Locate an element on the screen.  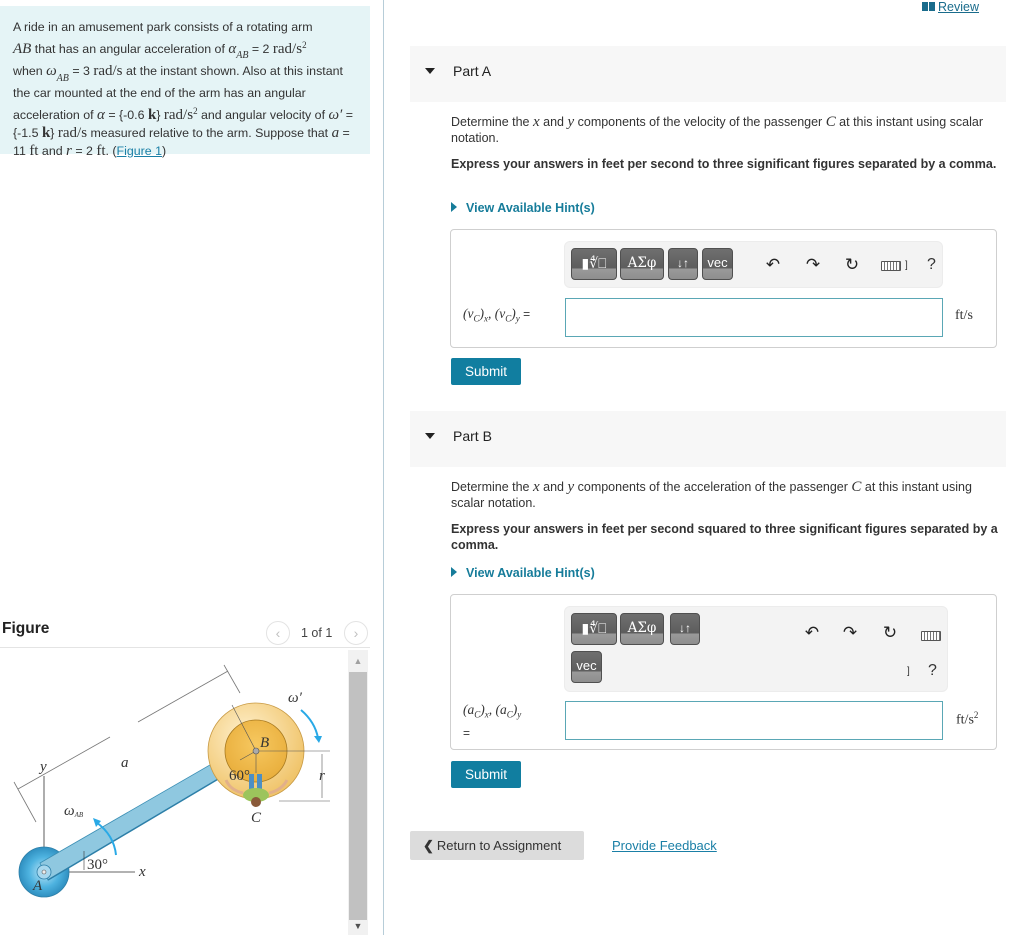
chevron-right-icon: › is located at coordinates (356, 633).